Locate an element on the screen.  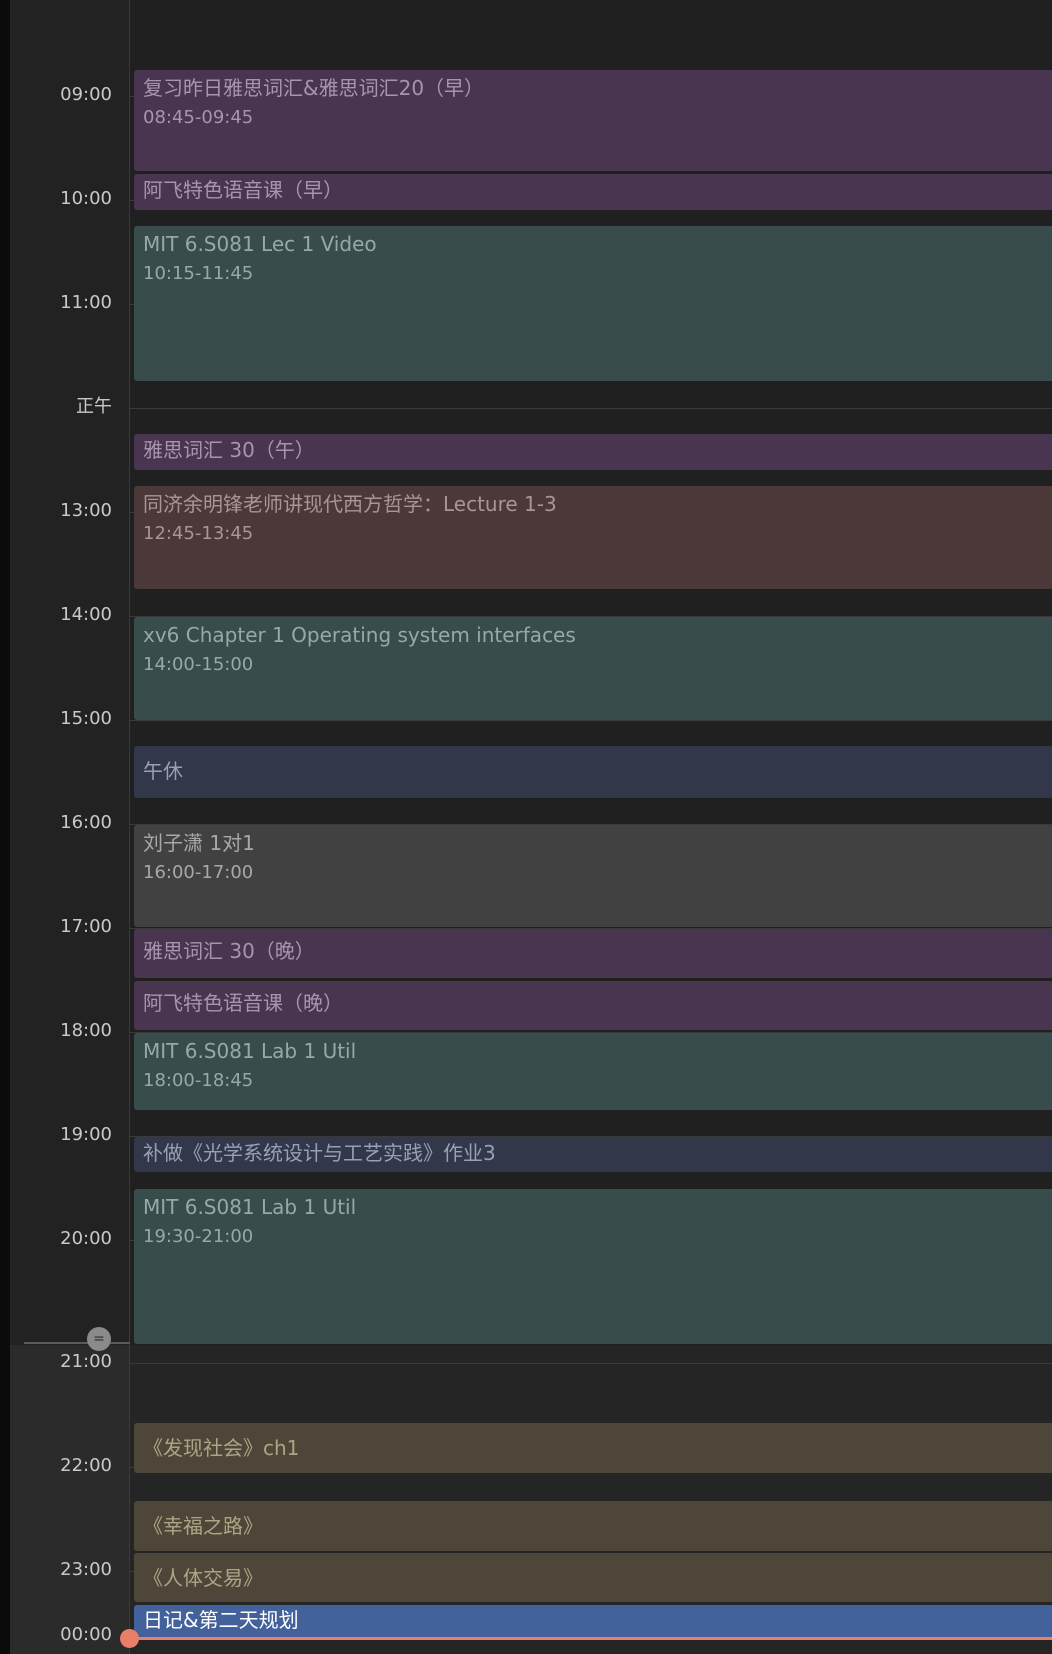
calendar-event: 补做《光学系统设计与工艺实践》作业3 is located at coordinates (593, 1154).